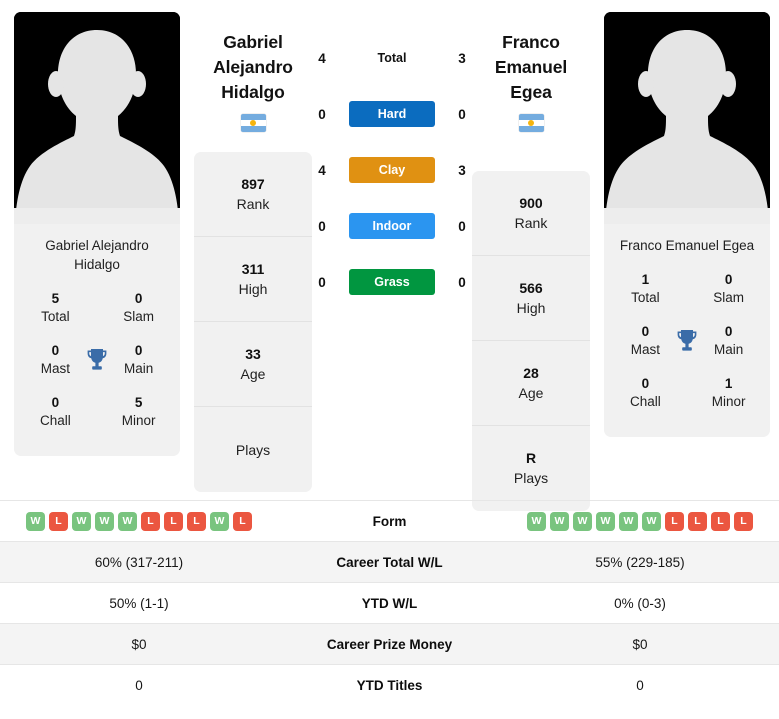 This screenshot has height=719, width=779. What do you see at coordinates (138, 308) in the screenshot?
I see `stat-slam: 0 Slam` at bounding box center [138, 308].